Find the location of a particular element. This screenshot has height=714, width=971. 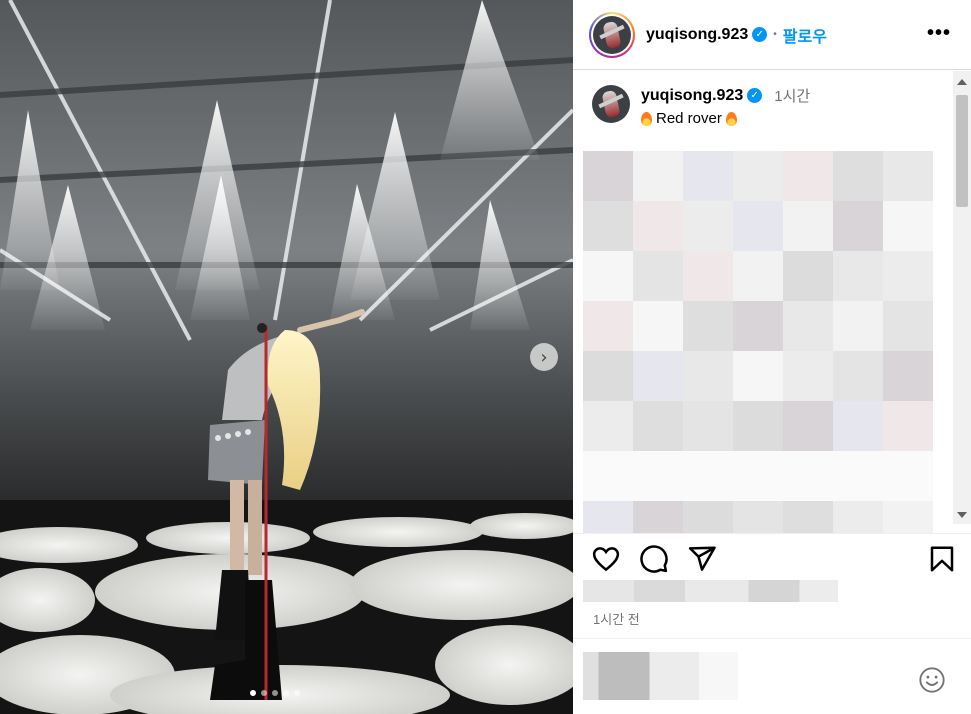

caption-time: 1시간 is located at coordinates (792, 96).